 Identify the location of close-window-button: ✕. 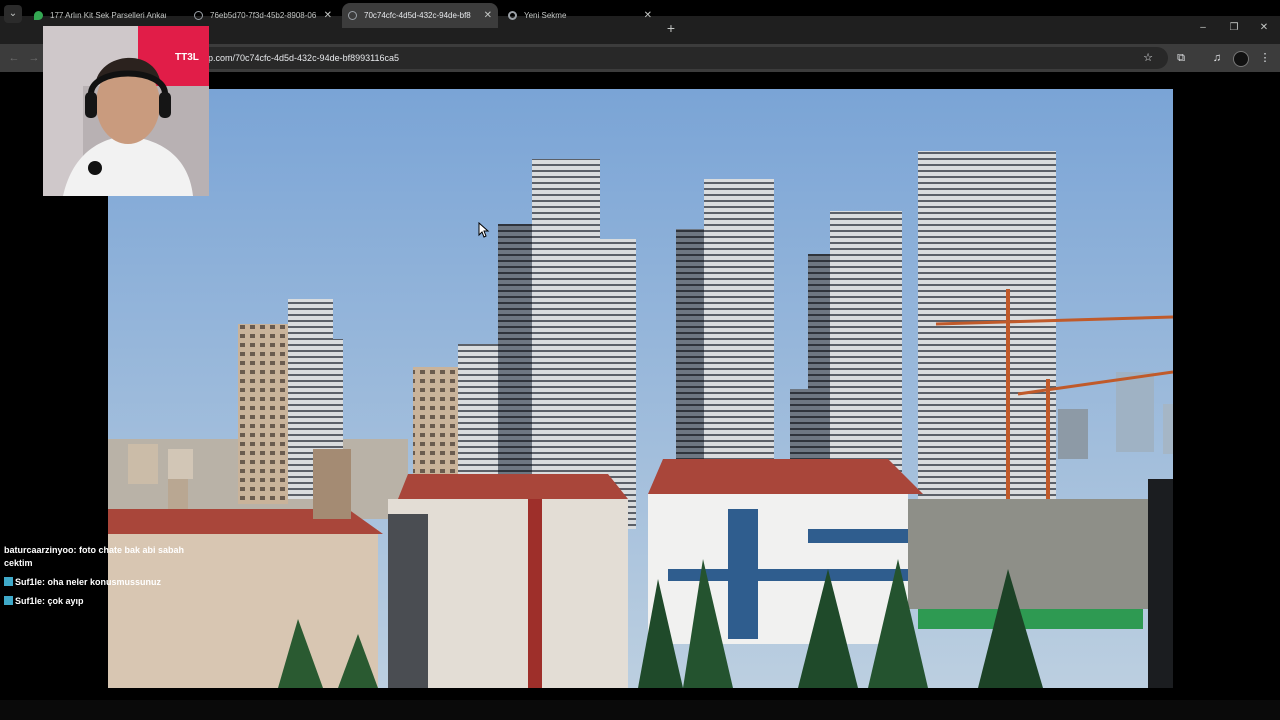
(1264, 28).